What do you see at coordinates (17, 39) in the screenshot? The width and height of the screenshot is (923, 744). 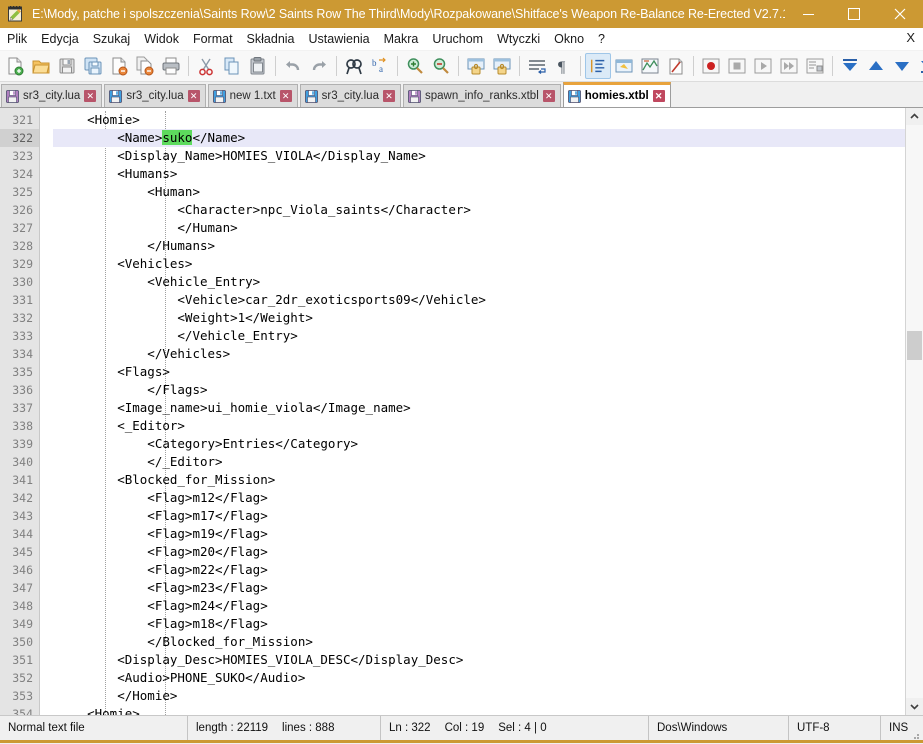 I see `menu-plik: Plik` at bounding box center [17, 39].